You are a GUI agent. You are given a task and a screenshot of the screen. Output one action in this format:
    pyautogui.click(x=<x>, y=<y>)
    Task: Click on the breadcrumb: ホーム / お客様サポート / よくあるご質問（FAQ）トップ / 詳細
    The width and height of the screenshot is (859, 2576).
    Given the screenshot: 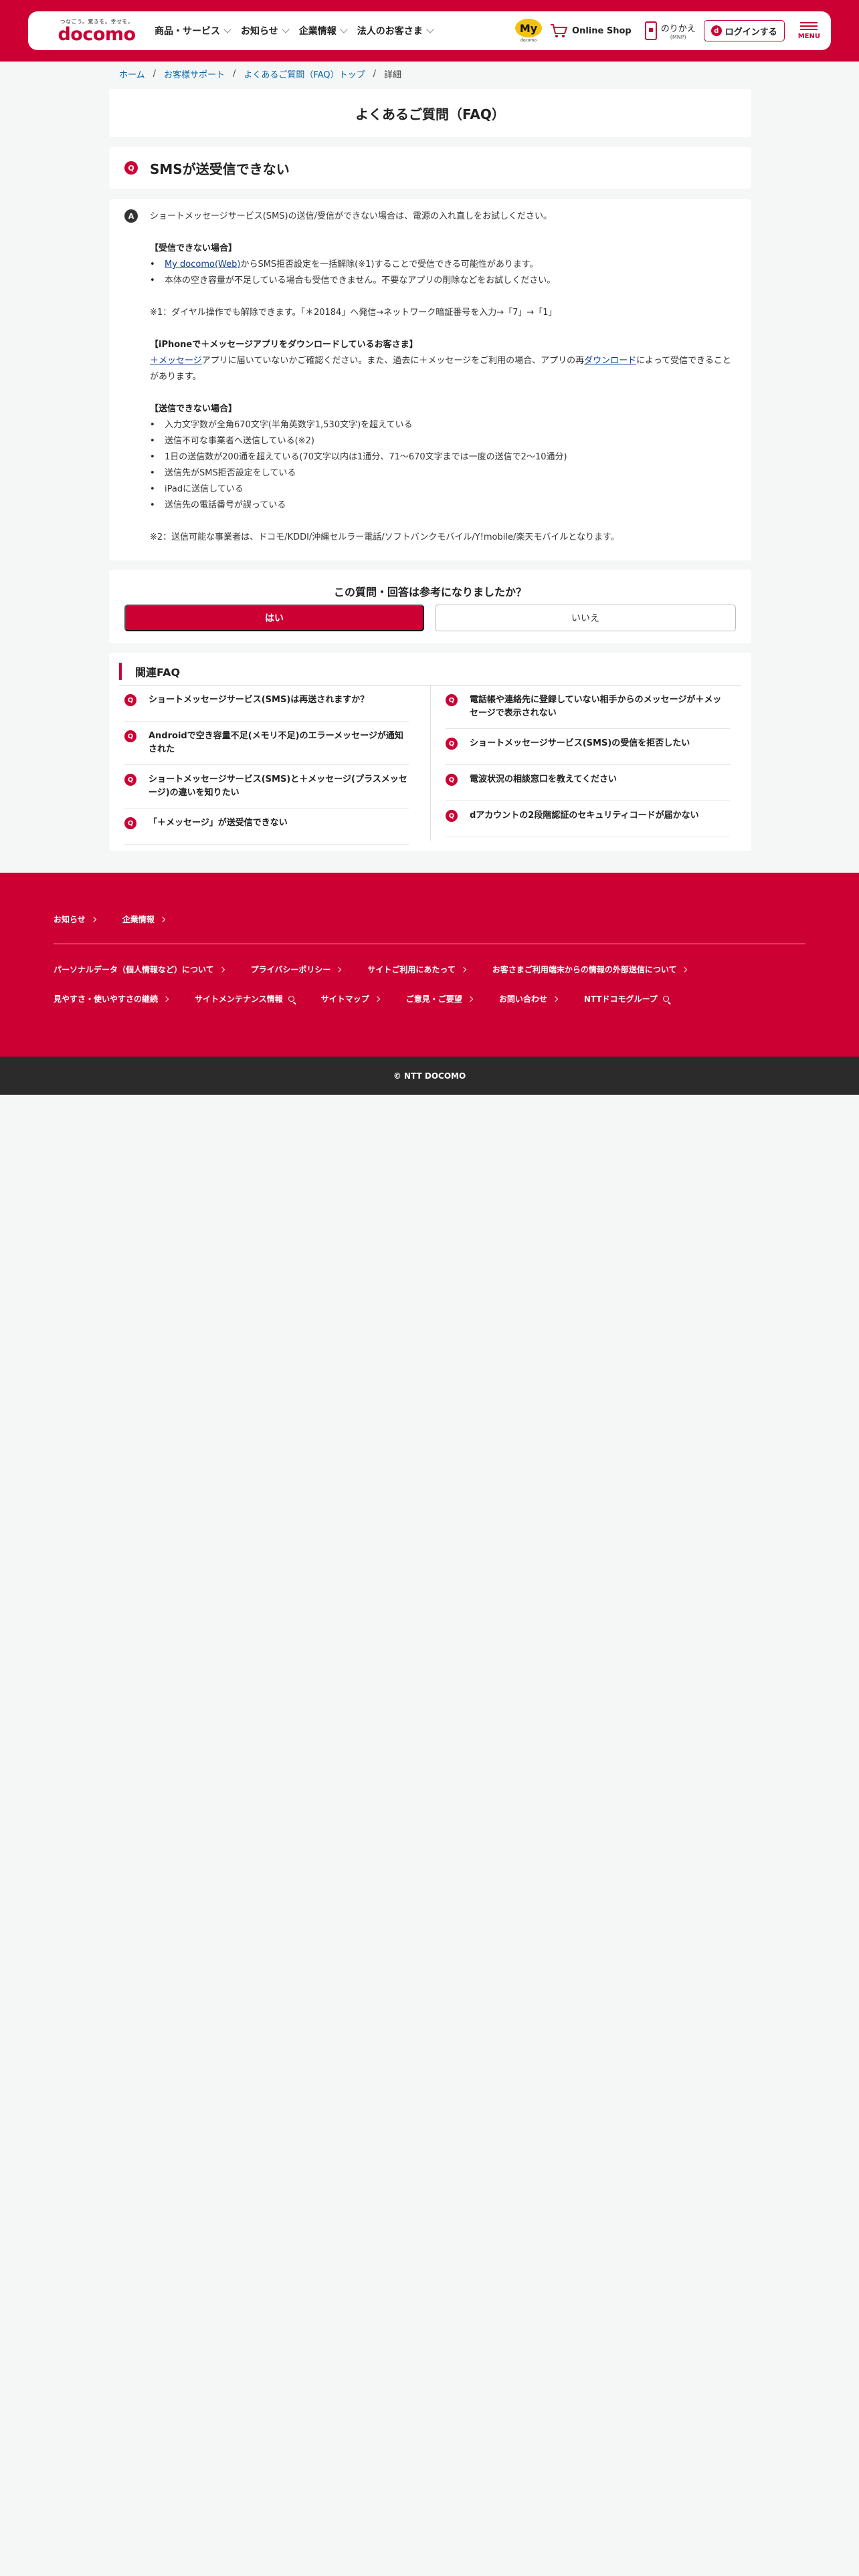 What is the action you would take?
    pyautogui.click(x=260, y=74)
    